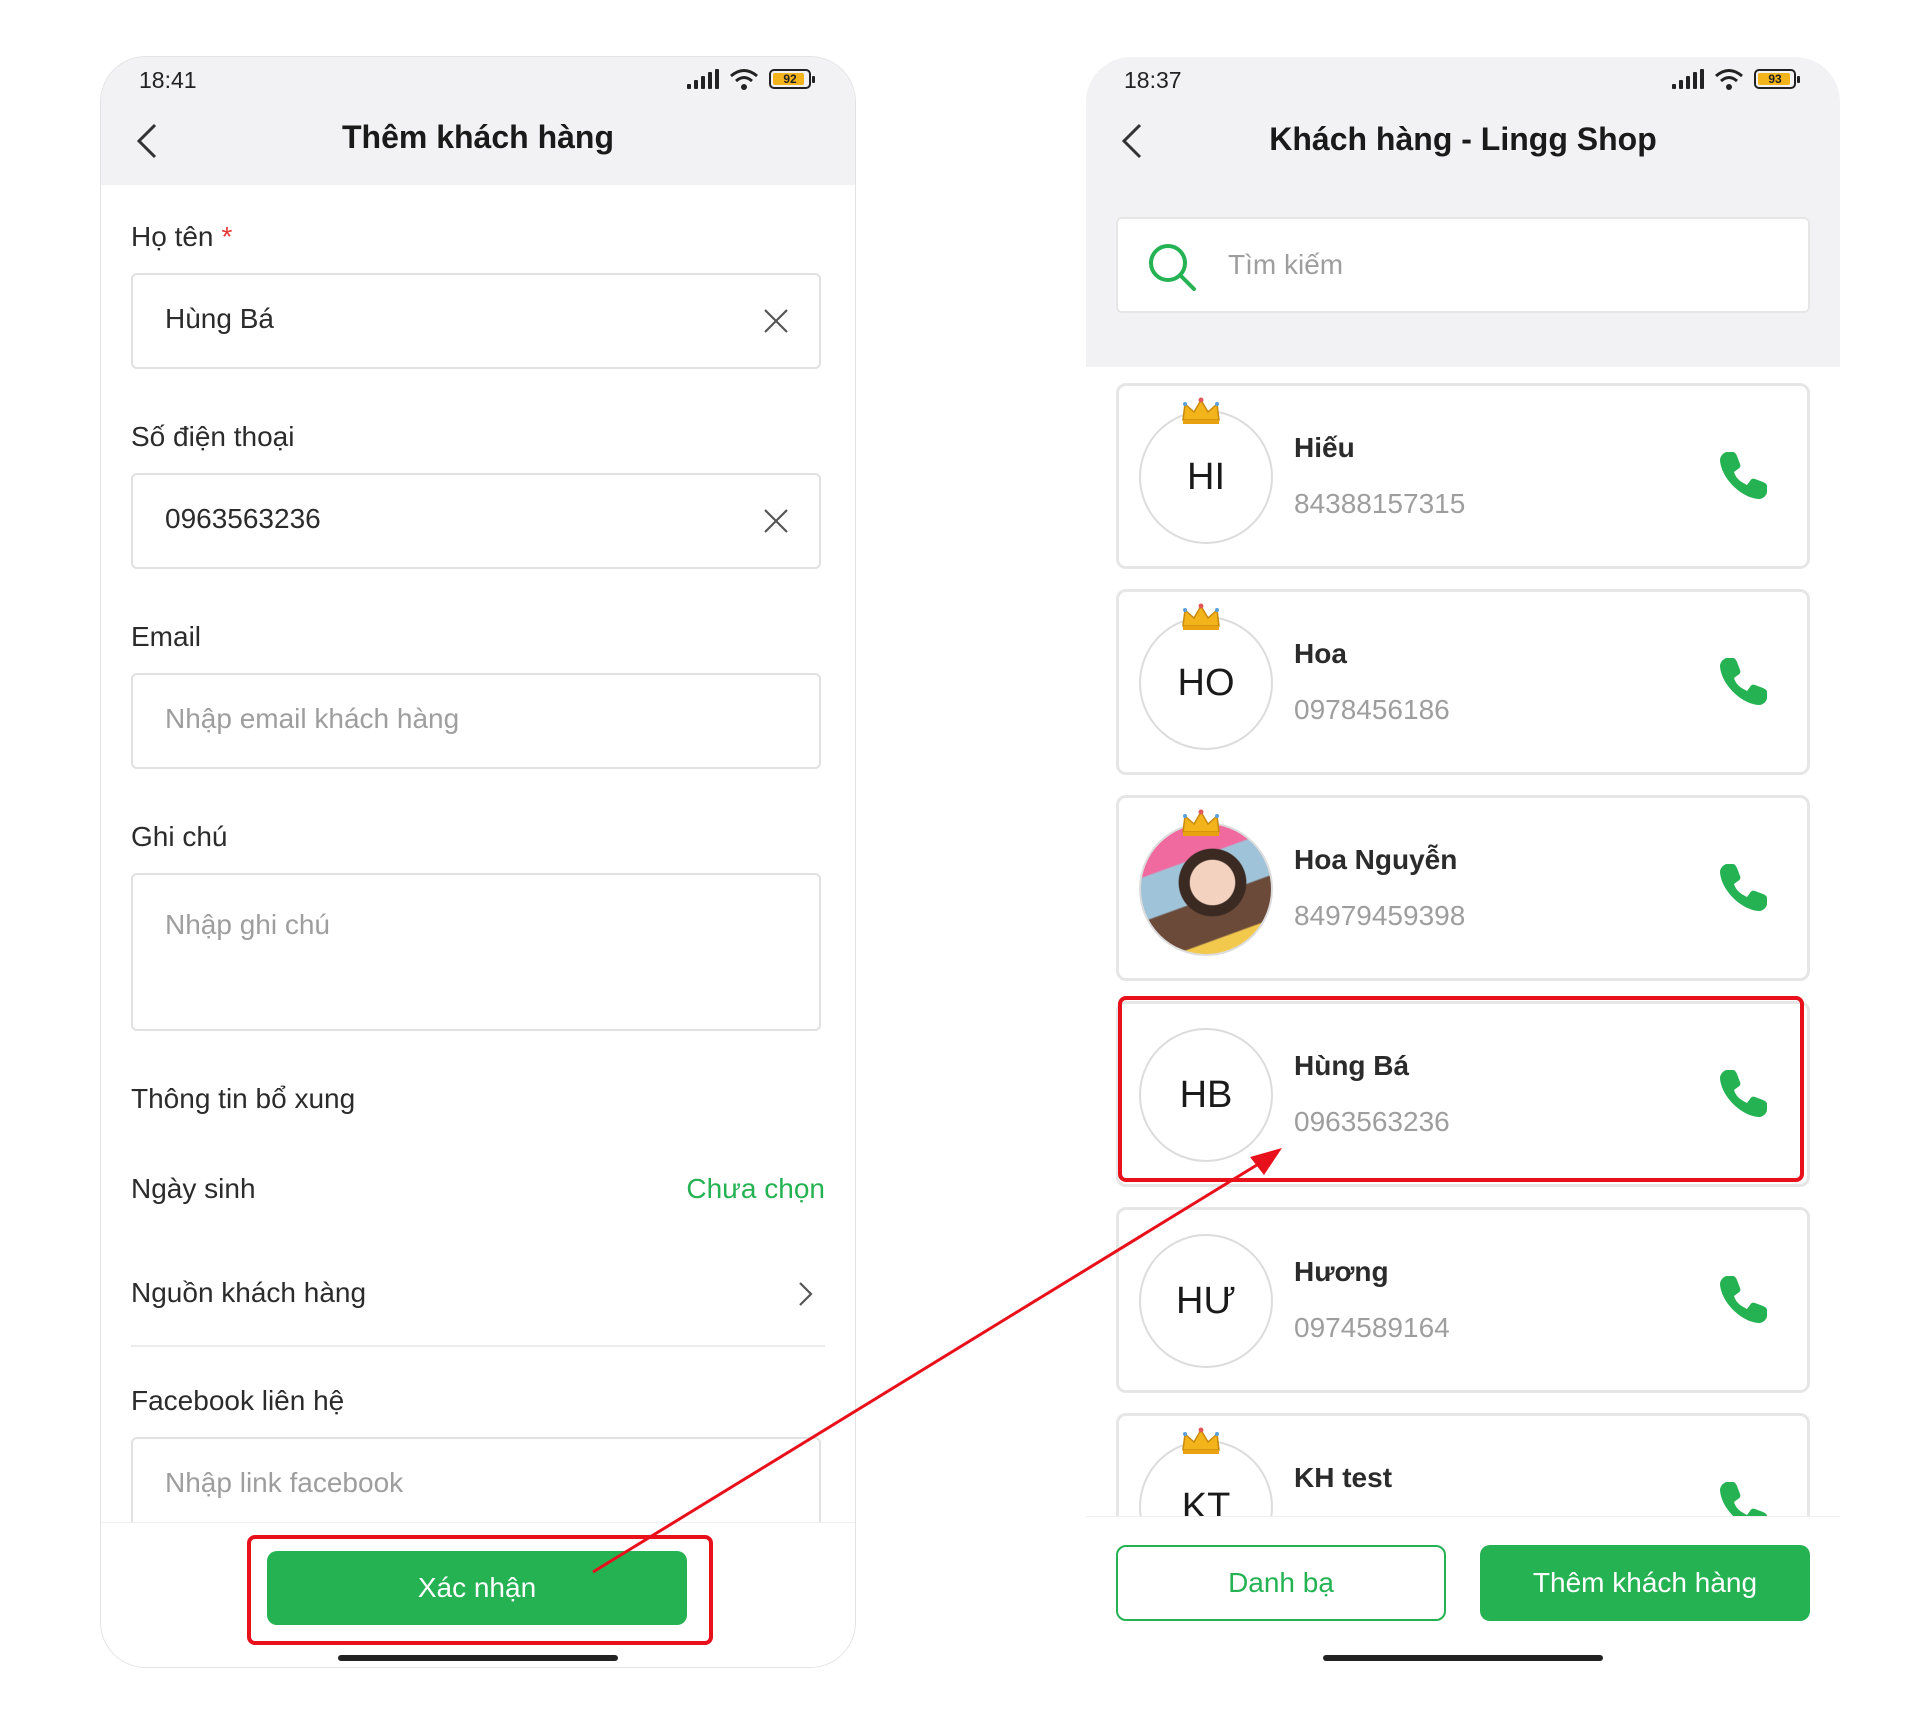  I want to click on battery-icon: 93, so click(1777, 79).